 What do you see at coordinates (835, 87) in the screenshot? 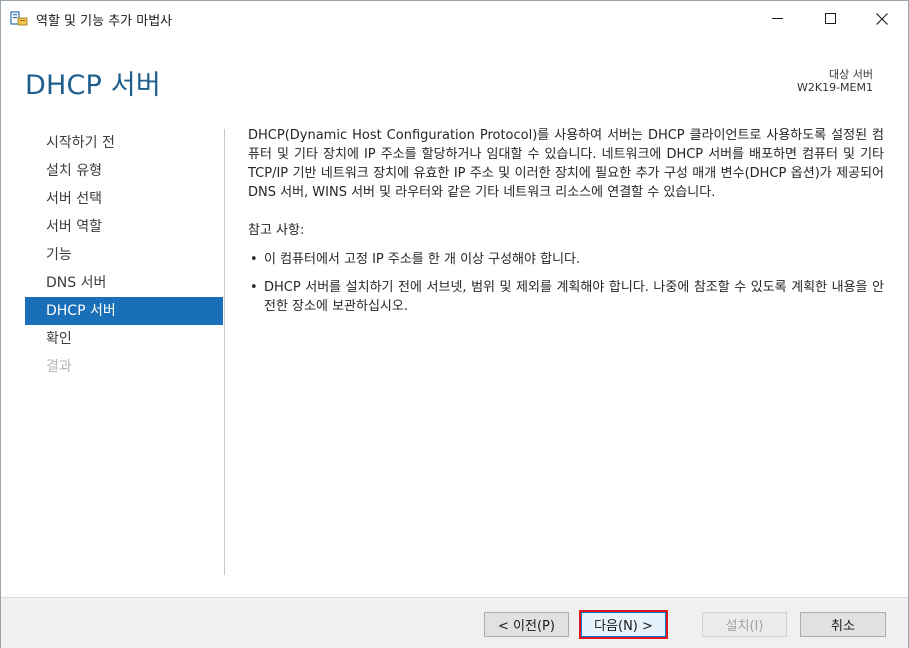
I see `target-server-value: W2K19-MEM1` at bounding box center [835, 87].